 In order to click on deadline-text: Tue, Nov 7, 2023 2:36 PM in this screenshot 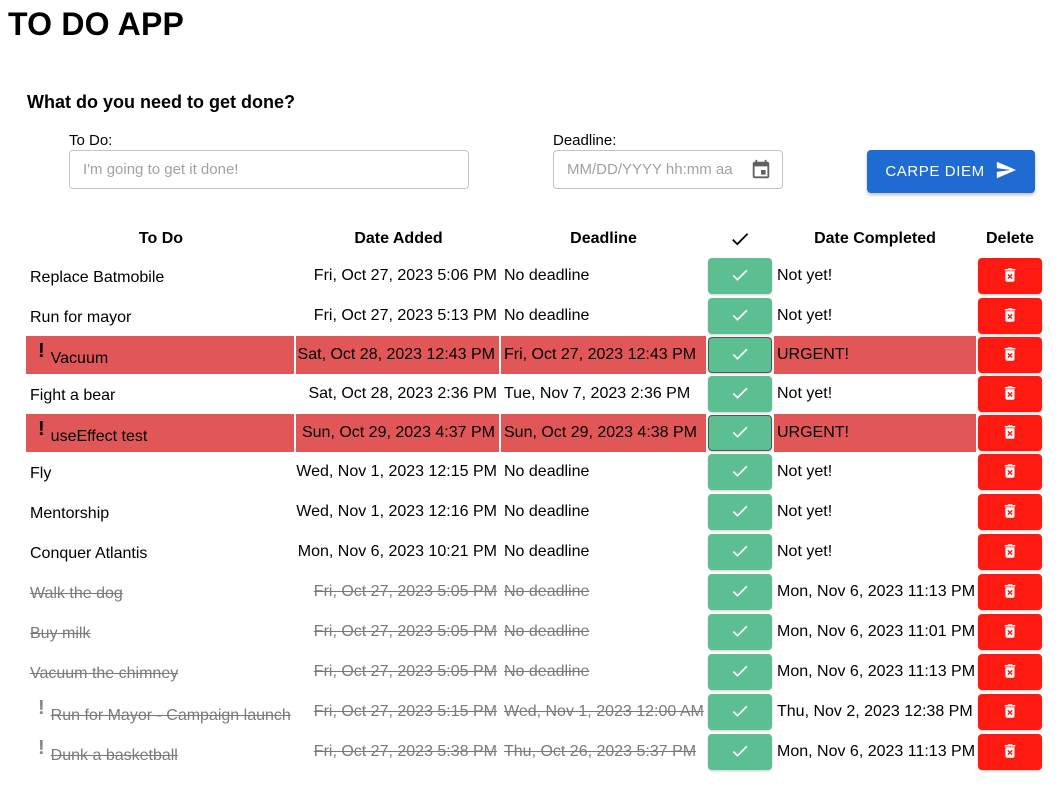, I will do `click(597, 393)`.